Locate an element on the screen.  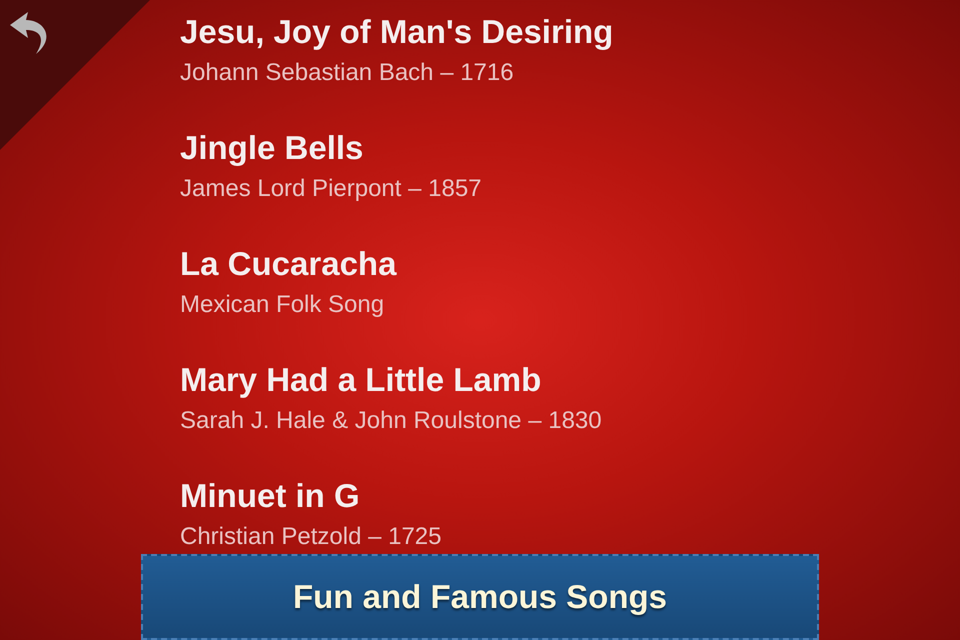
song-title: Mary Had a Little Lamb is located at coordinates (361, 380).